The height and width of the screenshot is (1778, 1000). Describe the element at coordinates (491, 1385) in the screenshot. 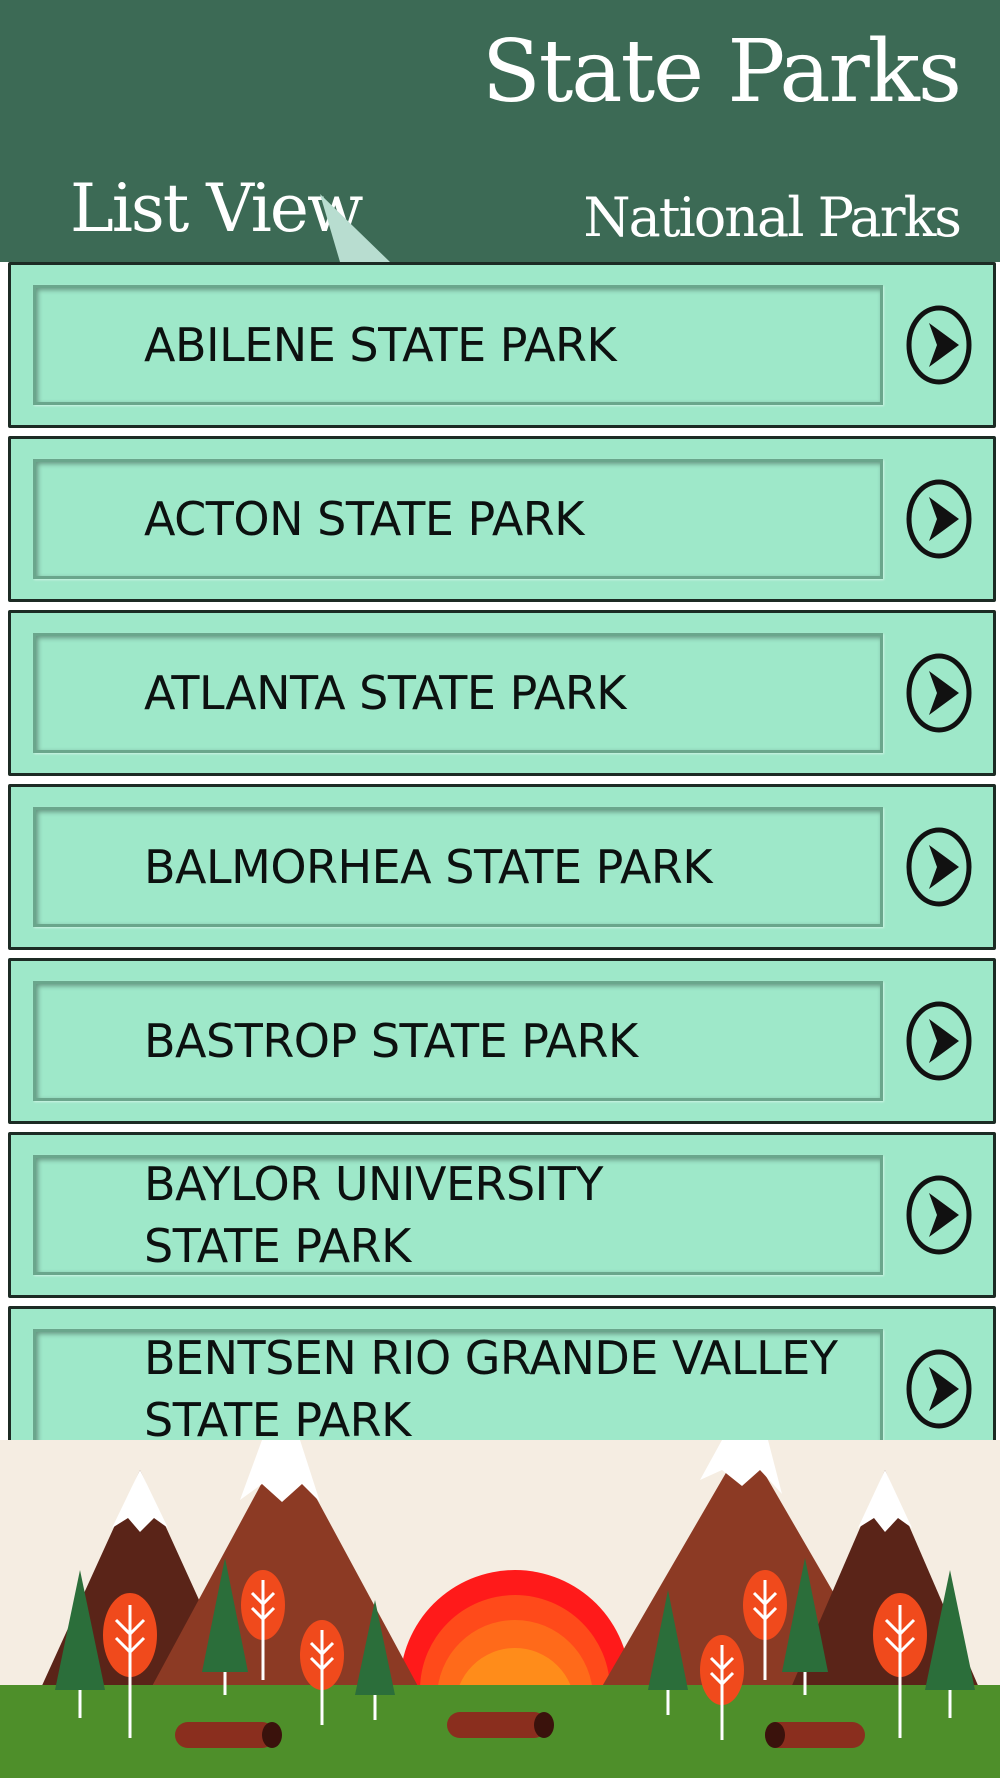

I see `park-name: BENTSEN RIO GRANDE VALLEY STATE PARK` at that location.